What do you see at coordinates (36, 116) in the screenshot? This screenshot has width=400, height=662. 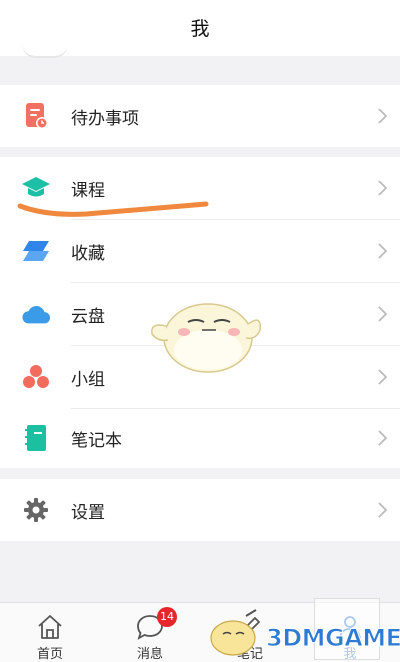 I see `todo-icon` at bounding box center [36, 116].